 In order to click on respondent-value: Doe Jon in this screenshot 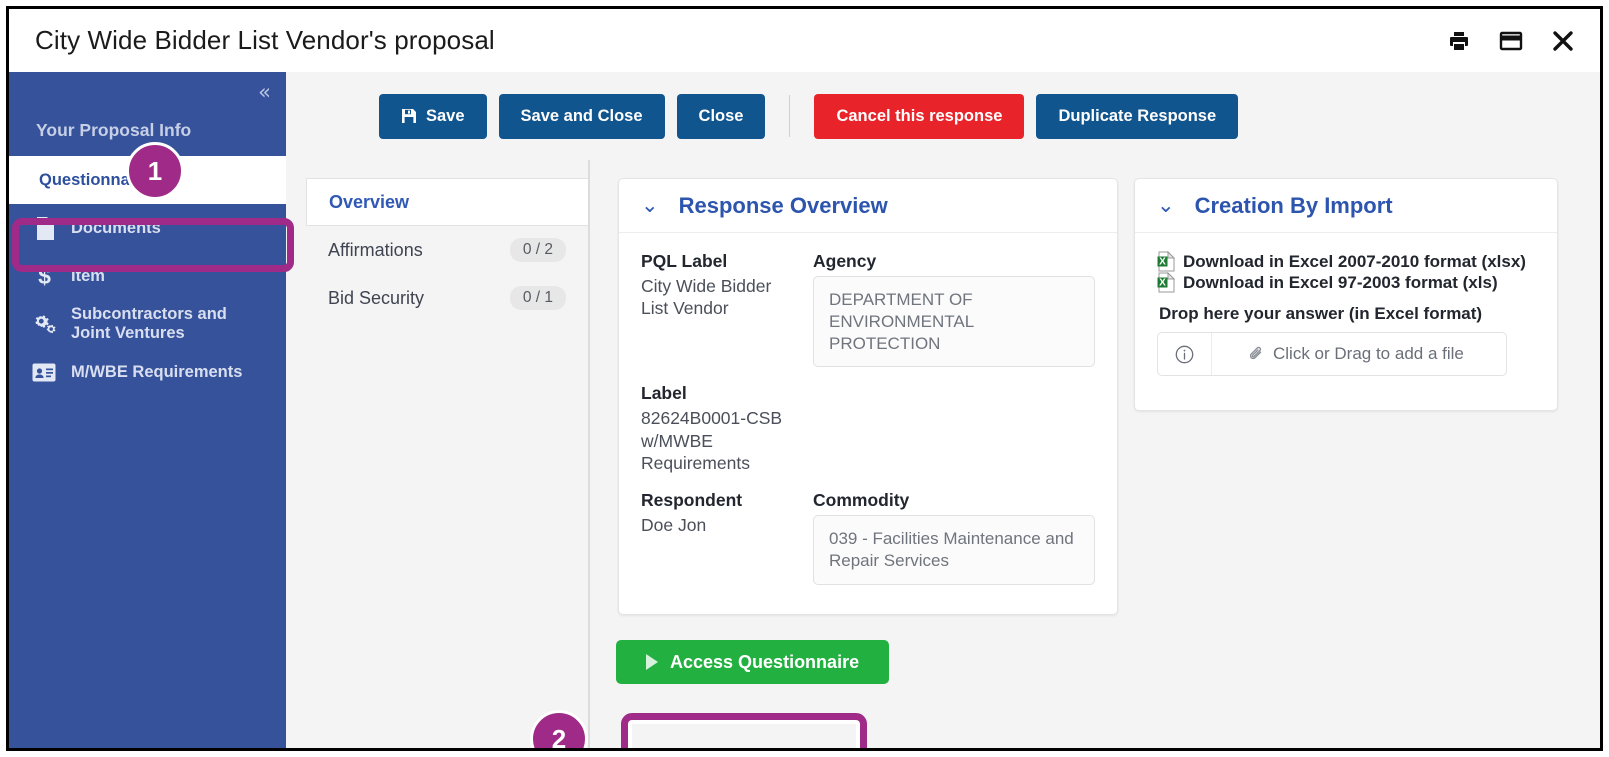, I will do `click(674, 525)`.